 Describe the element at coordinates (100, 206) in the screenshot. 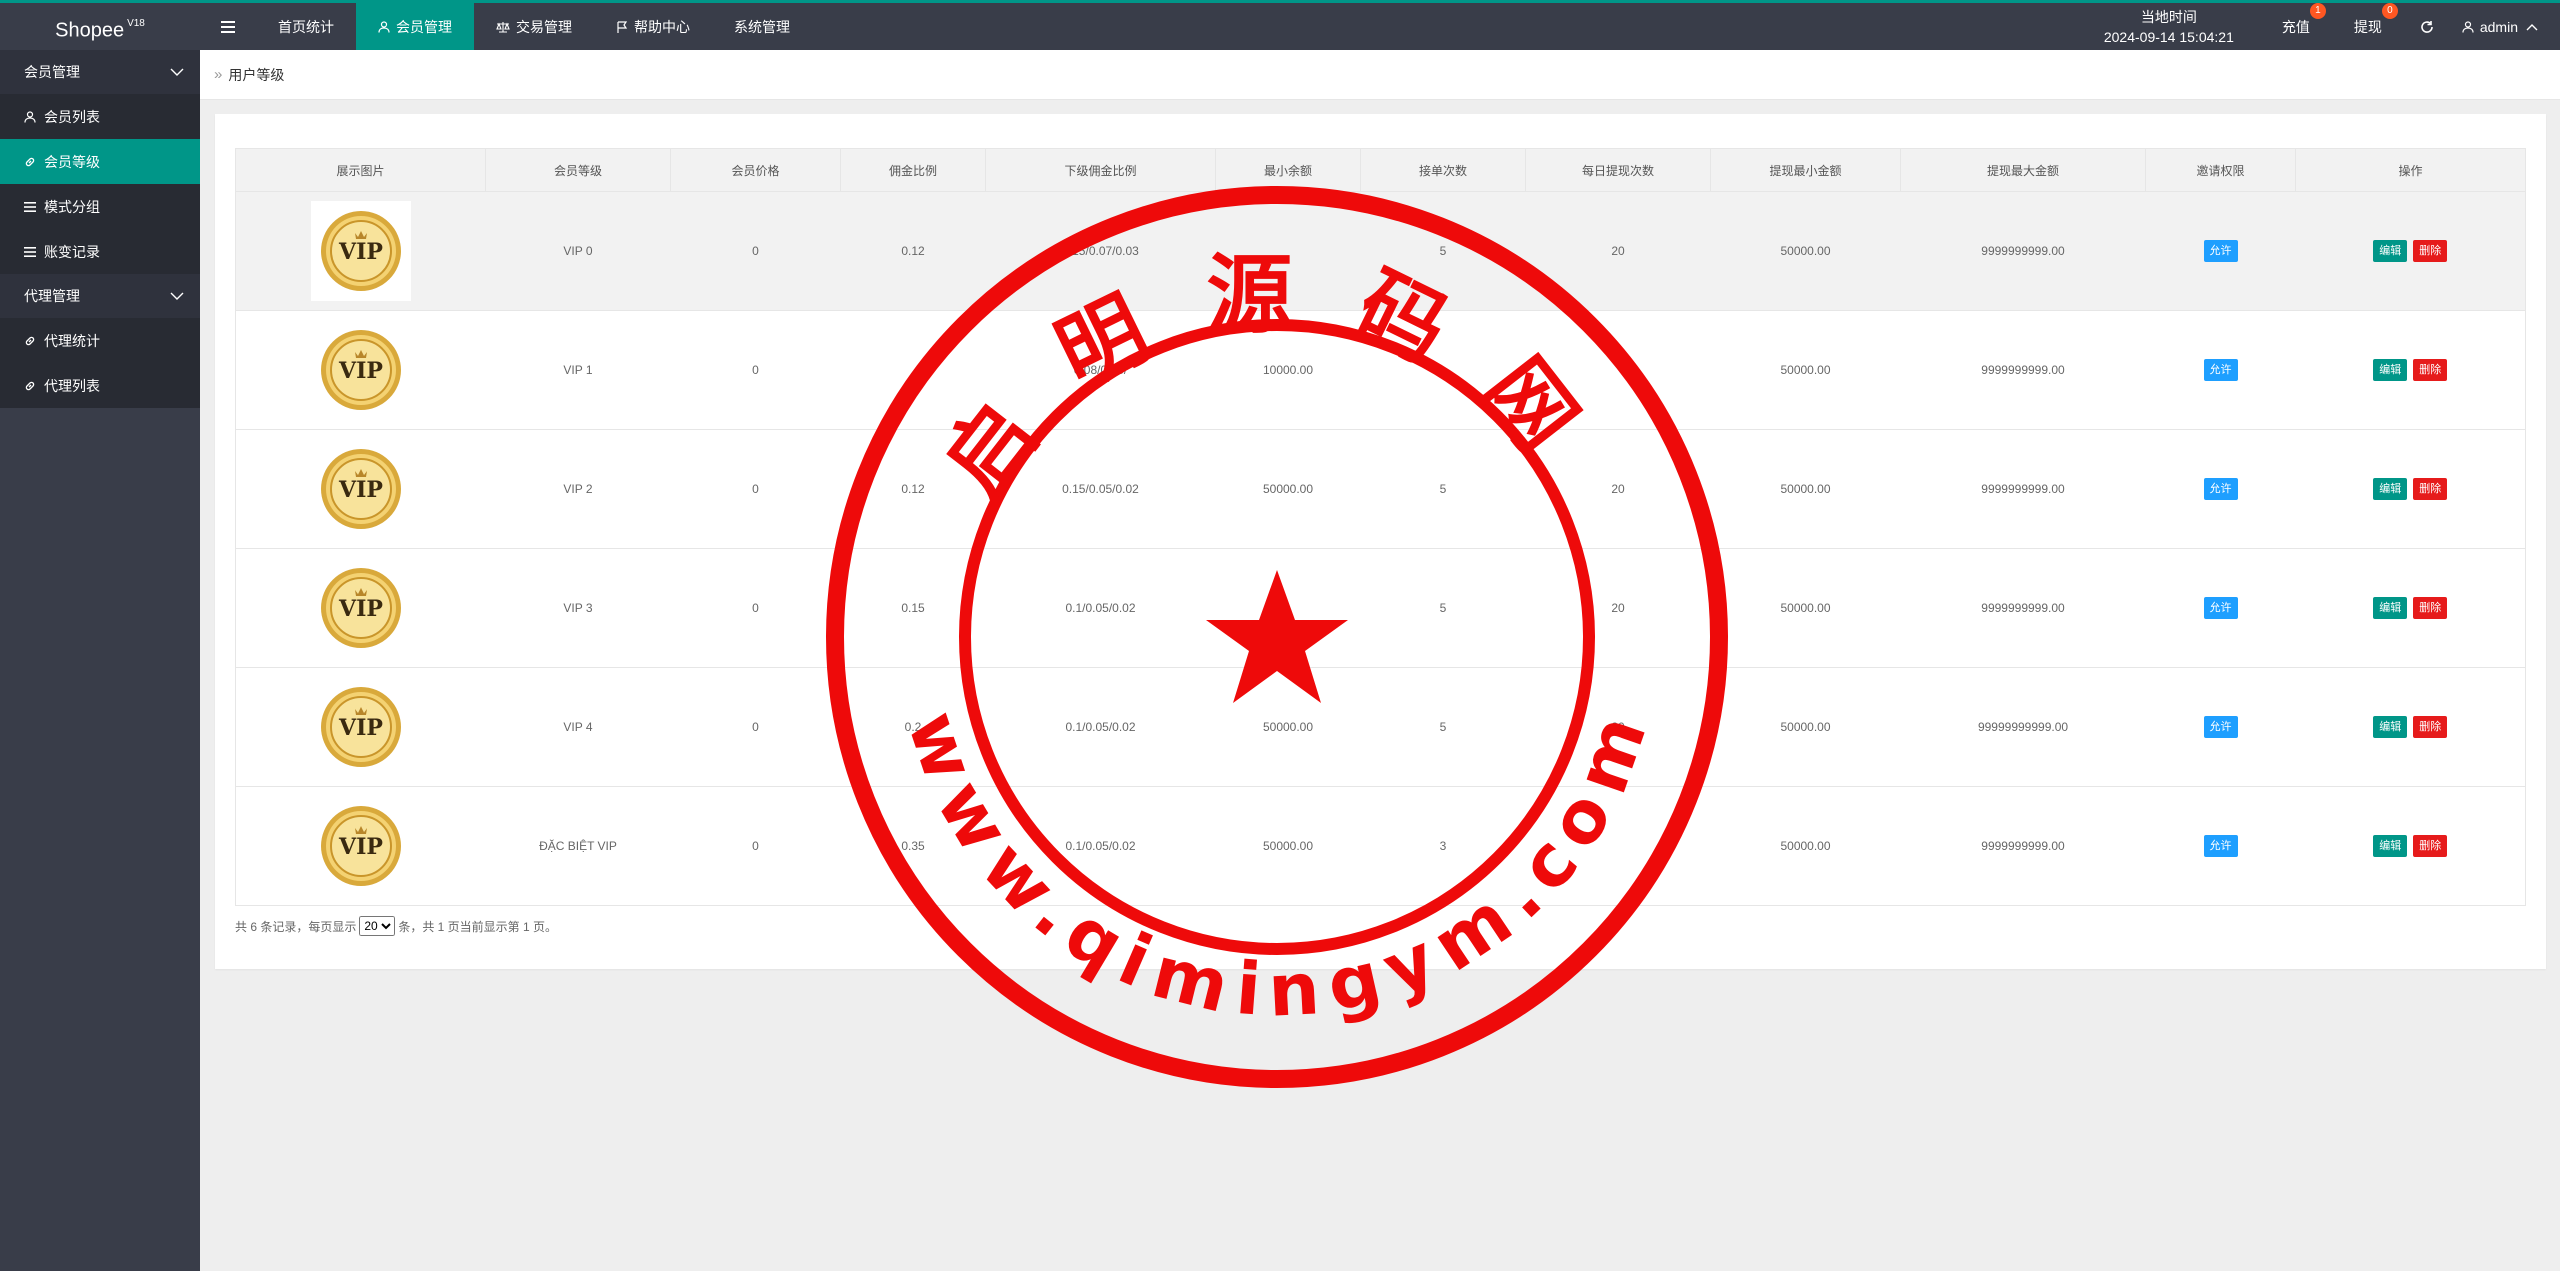

I see `sidebar-item-mode-group: 模式分组` at that location.